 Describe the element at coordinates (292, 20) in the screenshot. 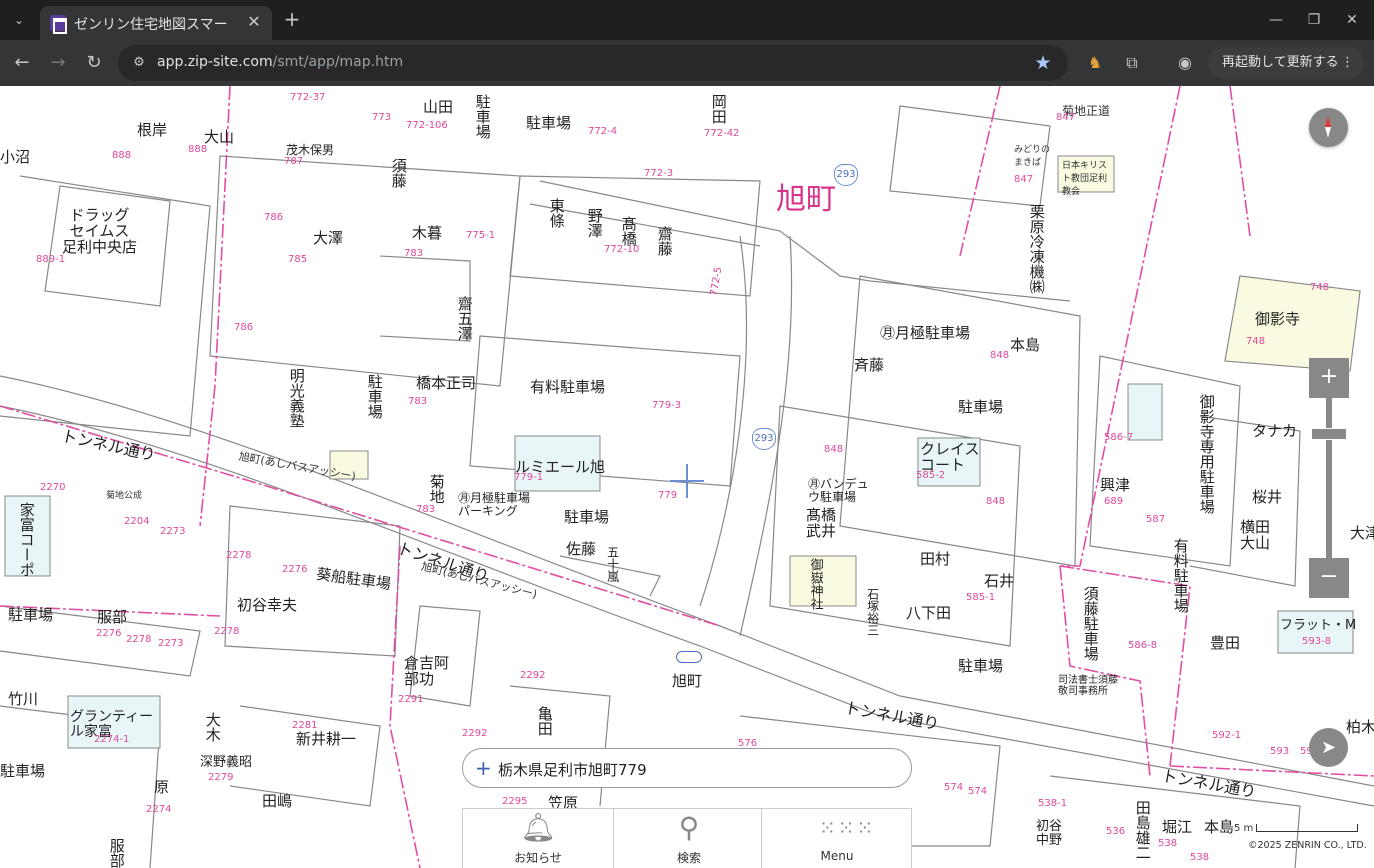

I see `new-tab-button: +` at that location.